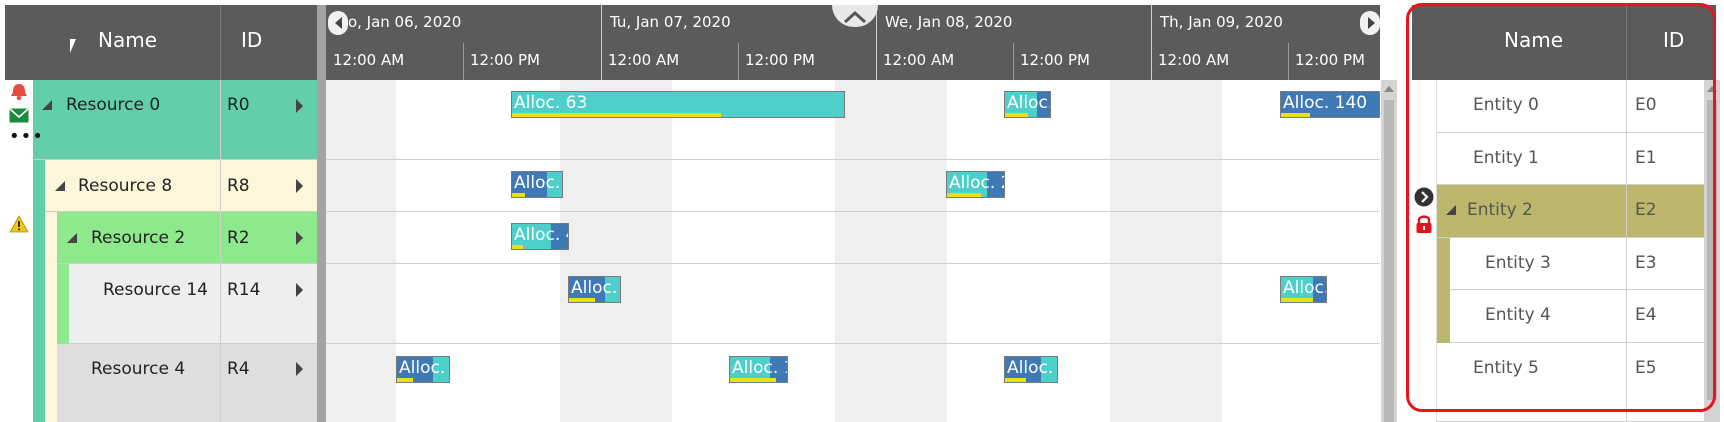  Describe the element at coordinates (155, 290) in the screenshot. I see `resource-name: Resource 14` at that location.